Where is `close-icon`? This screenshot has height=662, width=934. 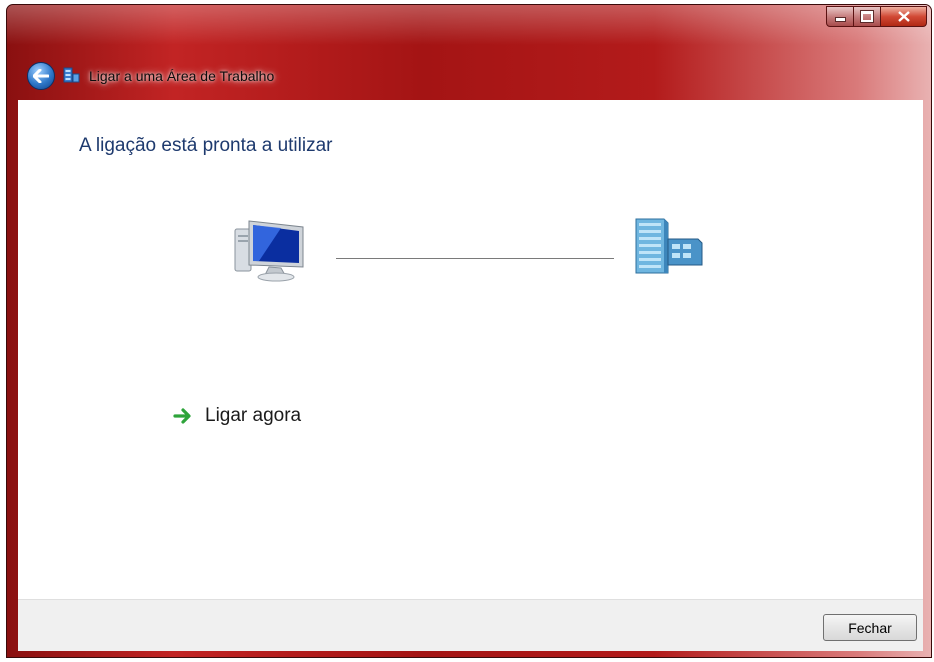
close-icon is located at coordinates (903, 16).